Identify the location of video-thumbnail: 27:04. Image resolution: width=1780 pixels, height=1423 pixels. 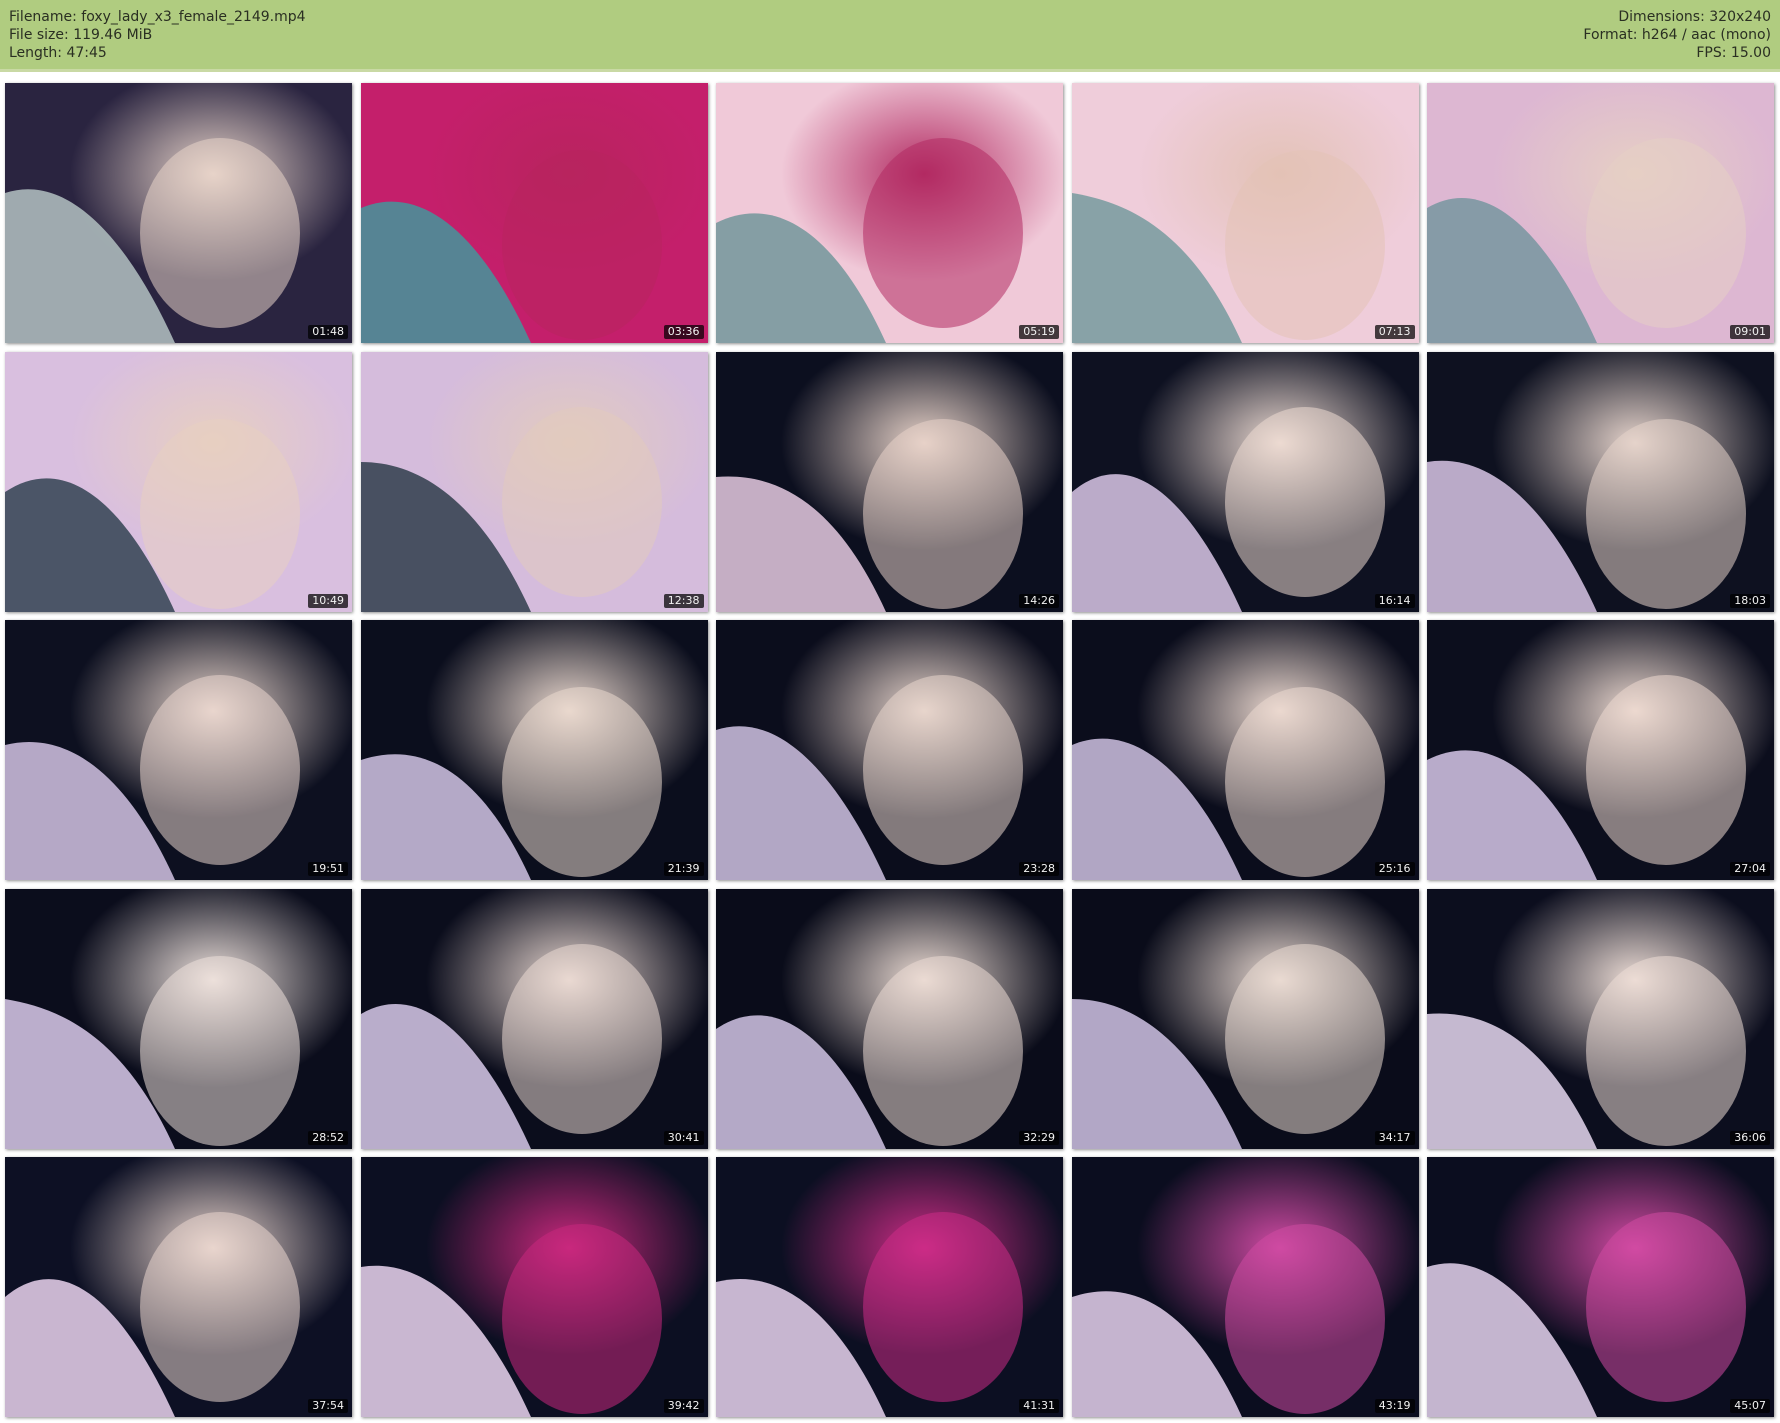
(1600, 750).